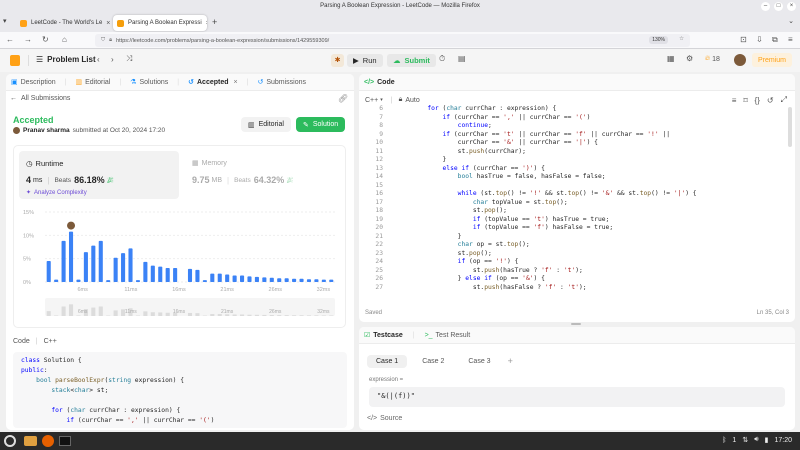 The width and height of the screenshot is (800, 450). I want to click on expression-input: "&(|(f))", so click(577, 397).